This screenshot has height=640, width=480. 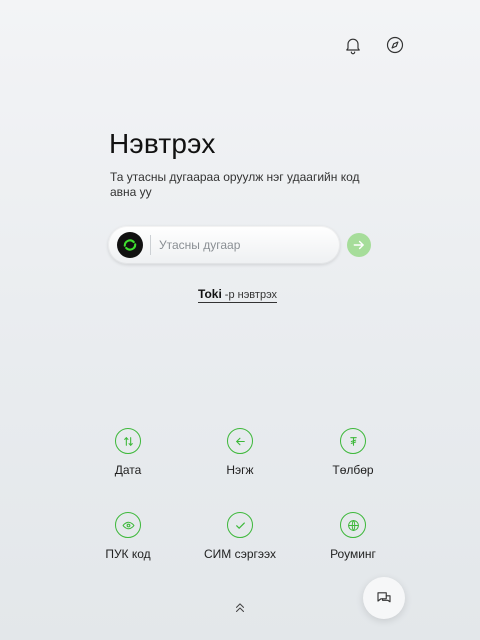 I want to click on data-transfer-icon, so click(x=128, y=441).